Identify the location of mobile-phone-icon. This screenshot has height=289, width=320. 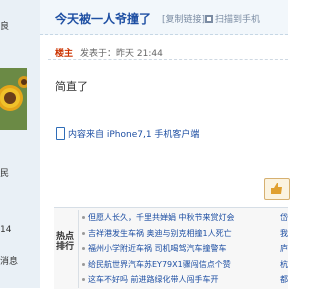
(60, 133).